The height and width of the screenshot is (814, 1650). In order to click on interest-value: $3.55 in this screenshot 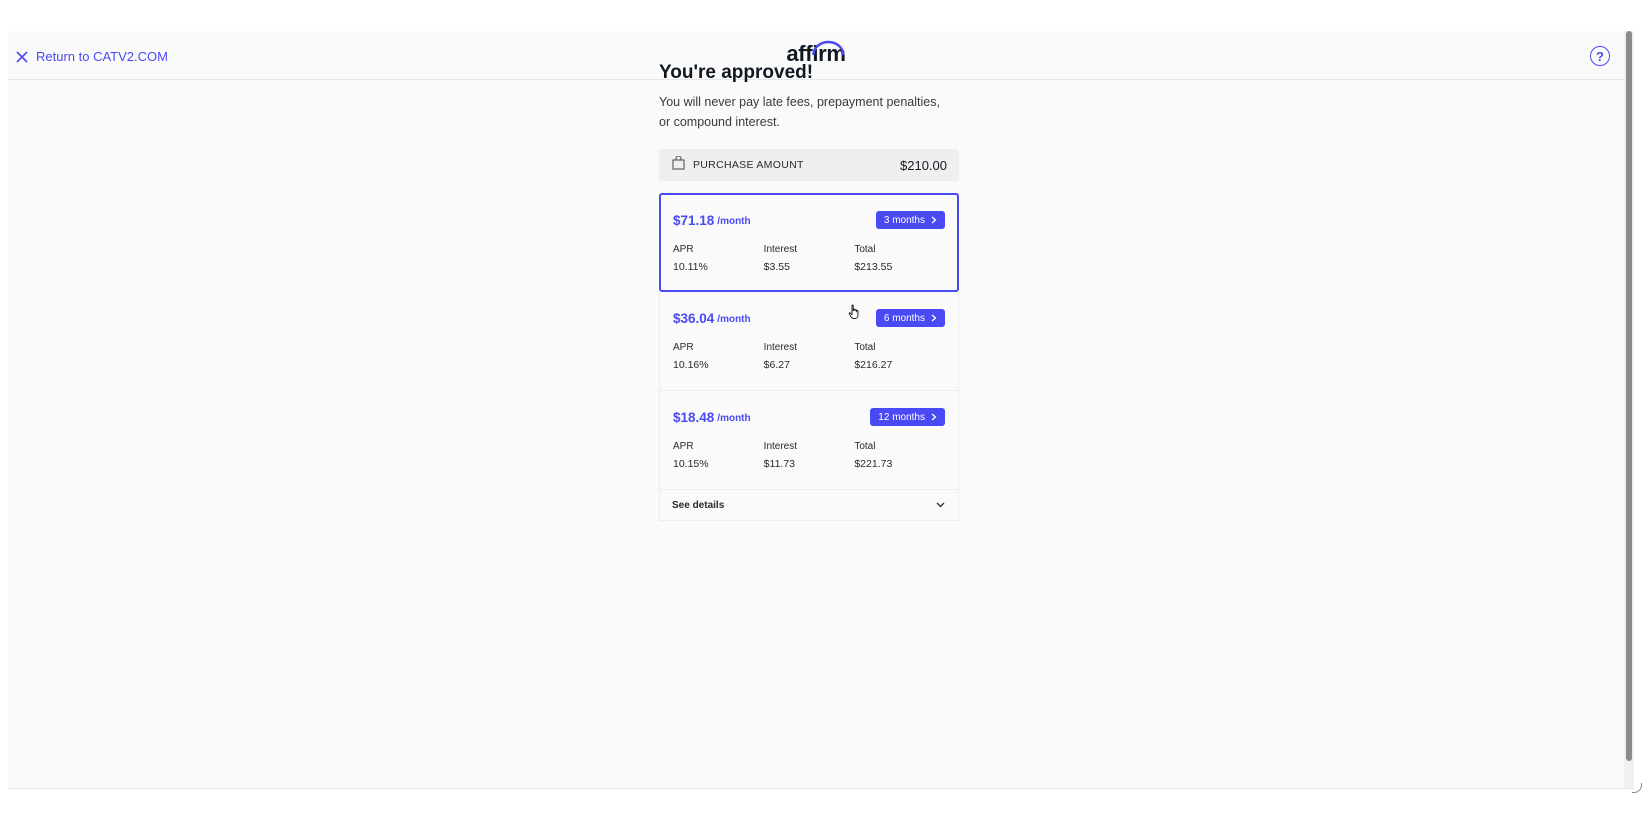, I will do `click(776, 267)`.